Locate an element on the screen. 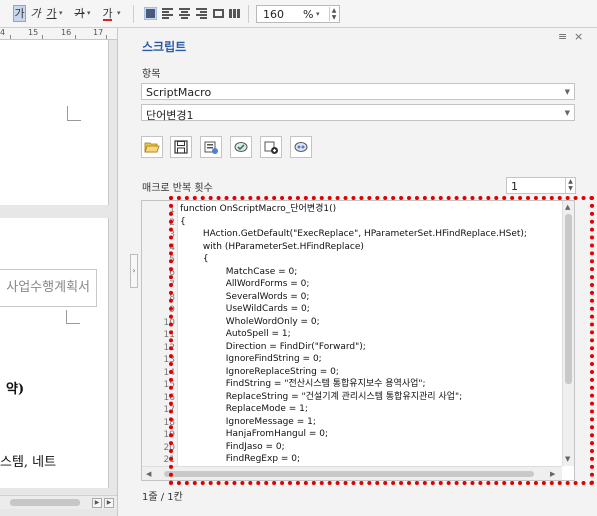 The width and height of the screenshot is (597, 516). document-text-box: 사업수행계획서 is located at coordinates (48, 288).